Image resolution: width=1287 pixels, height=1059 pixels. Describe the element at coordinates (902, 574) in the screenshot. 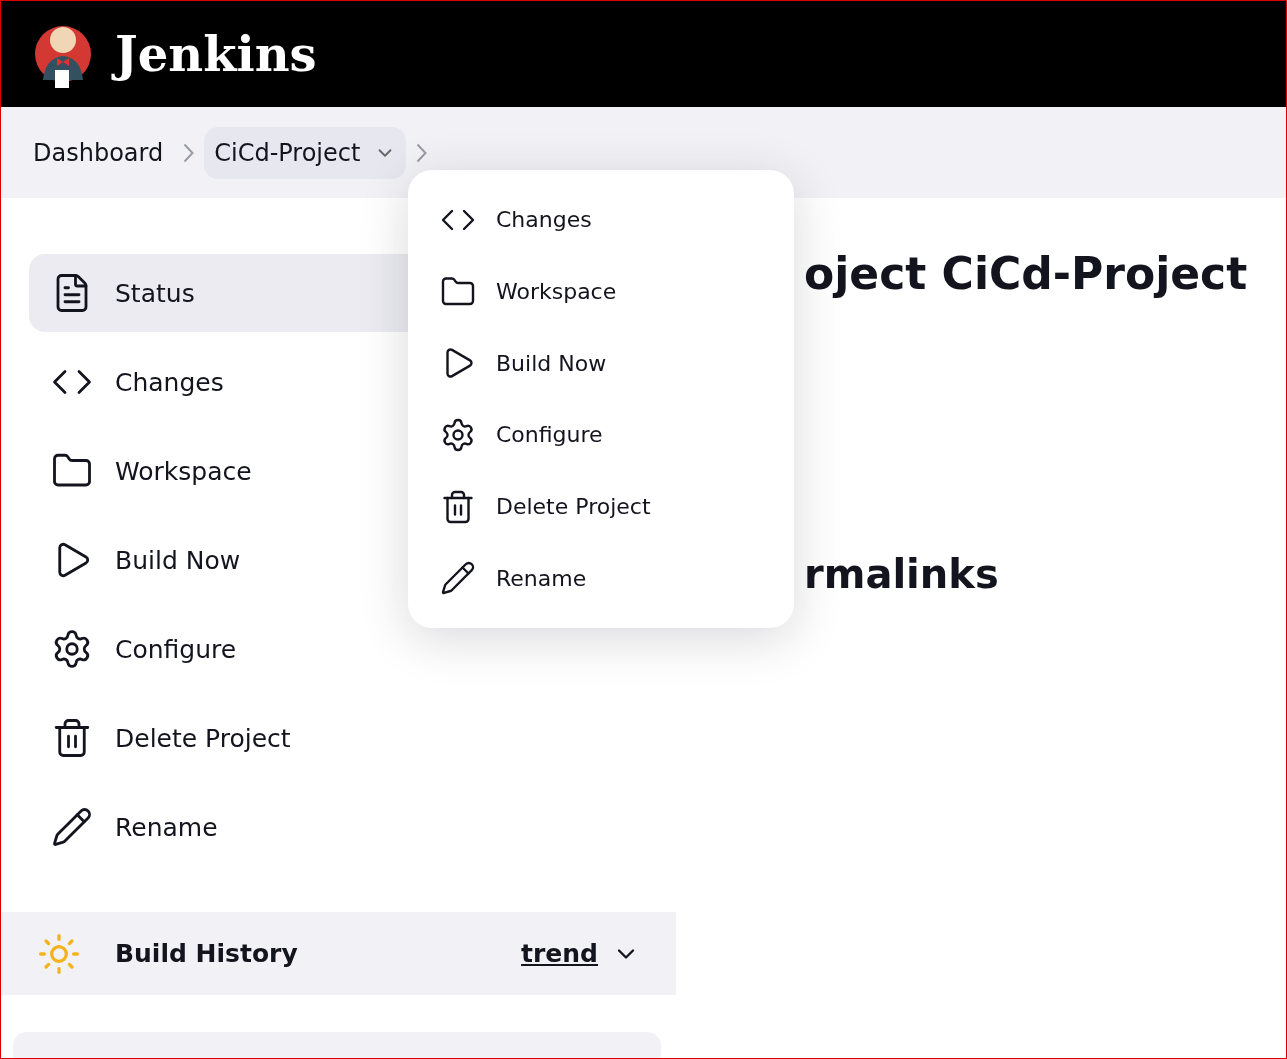

I see `section-title: rmalinks` at that location.